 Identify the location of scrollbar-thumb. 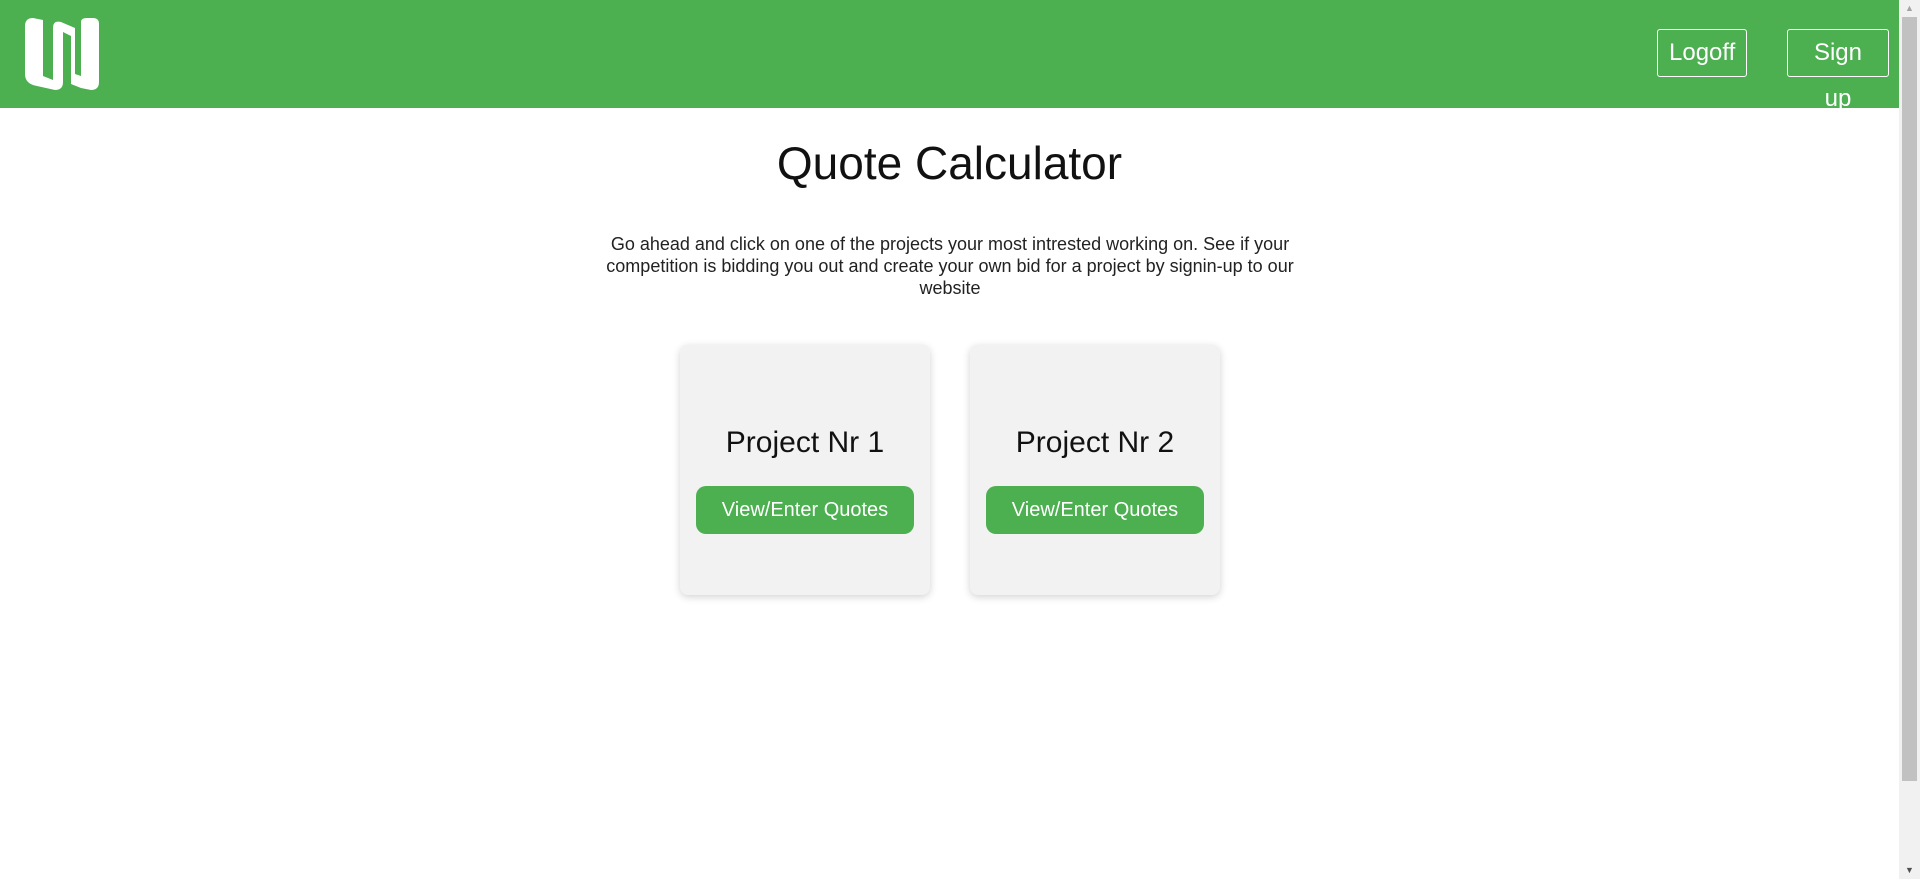
(1909, 399).